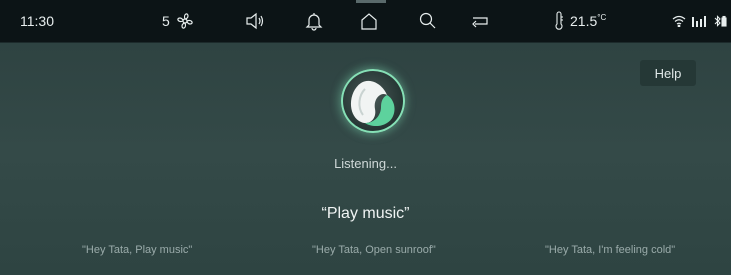 This screenshot has width=731, height=275. I want to click on bluetooth-icon, so click(721, 21).